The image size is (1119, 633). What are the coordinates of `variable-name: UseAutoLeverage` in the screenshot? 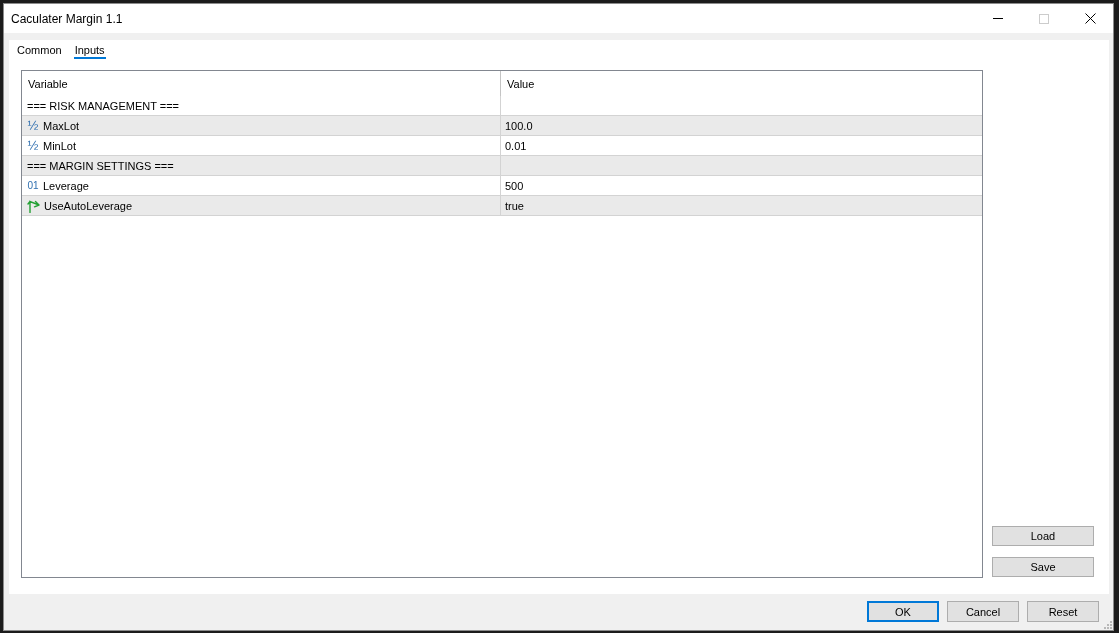 It's located at (88, 205).